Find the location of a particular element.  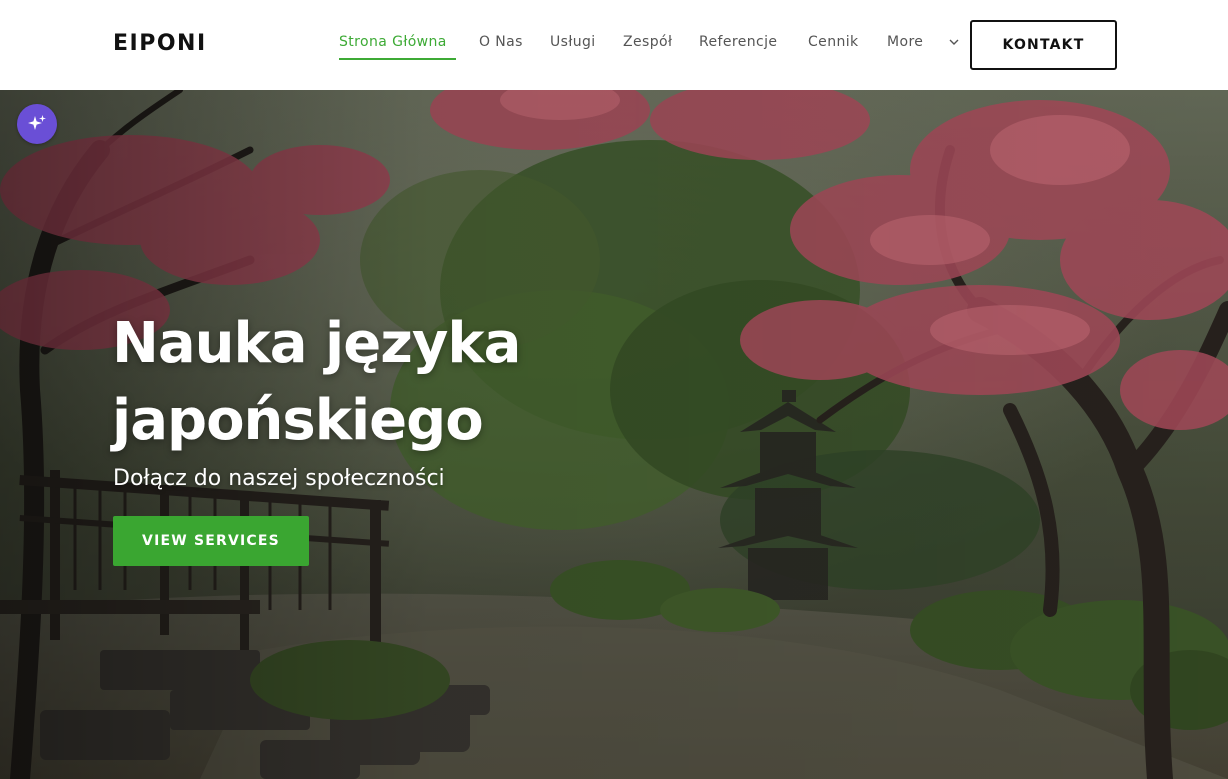

hero-subtitle: Dołącz do naszej społeczności is located at coordinates (279, 478).